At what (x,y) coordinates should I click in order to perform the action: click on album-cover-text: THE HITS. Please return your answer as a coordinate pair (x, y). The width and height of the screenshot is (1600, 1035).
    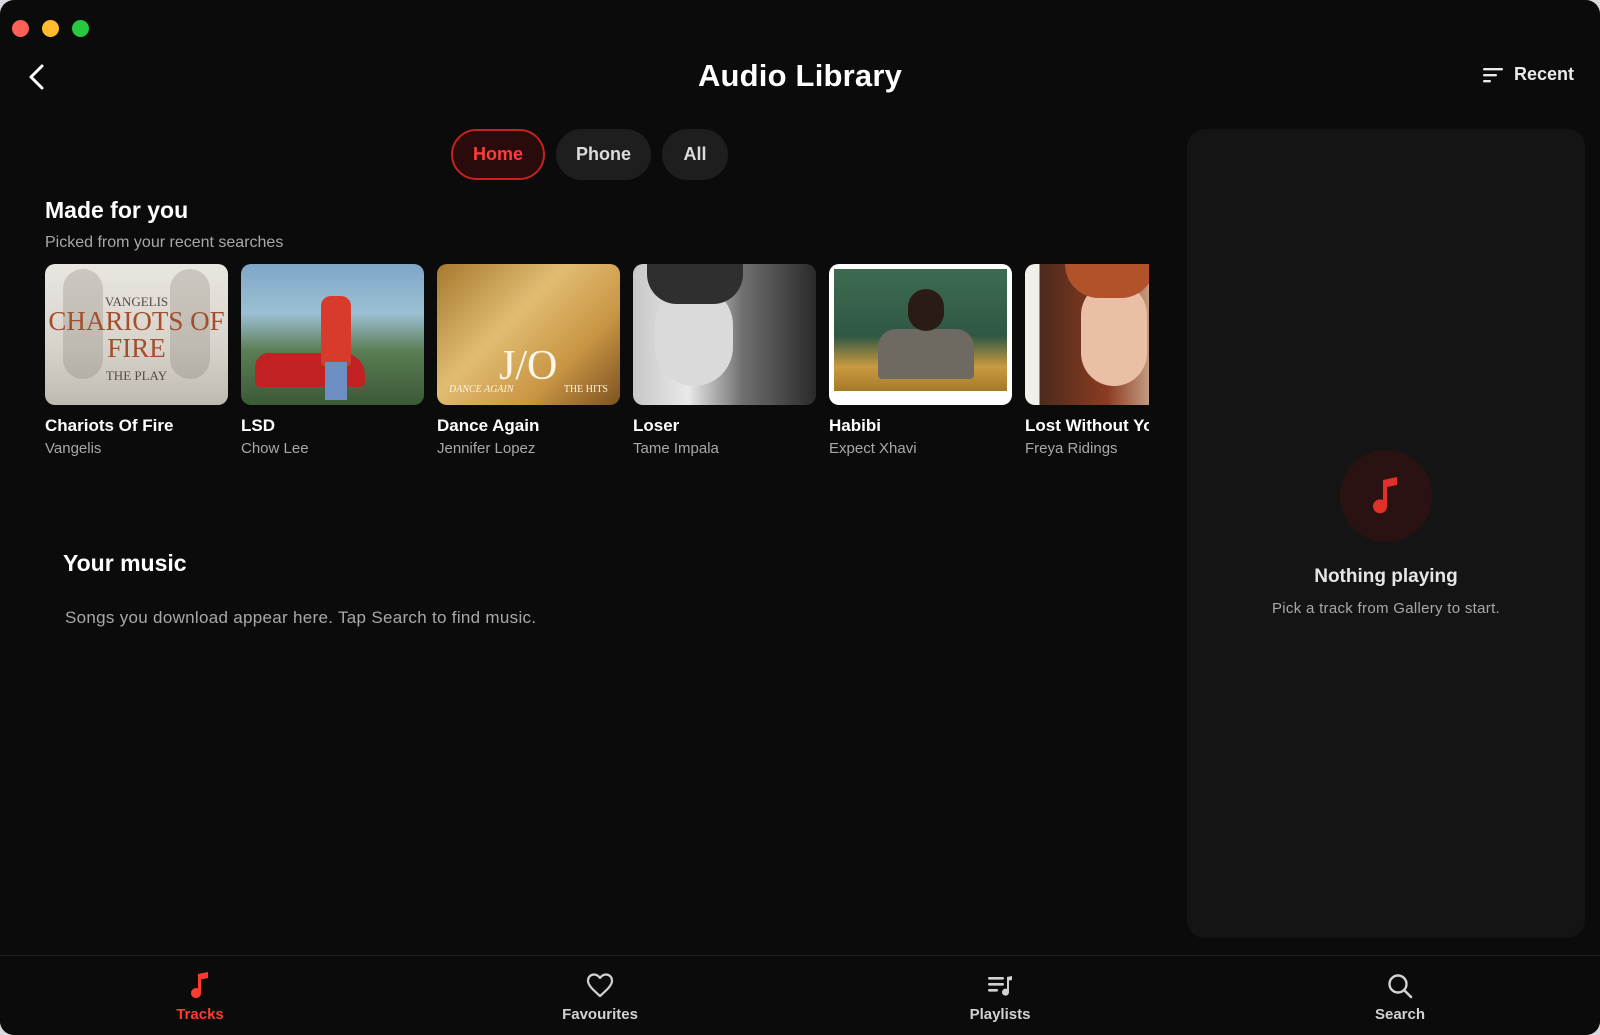
    Looking at the image, I should click on (585, 389).